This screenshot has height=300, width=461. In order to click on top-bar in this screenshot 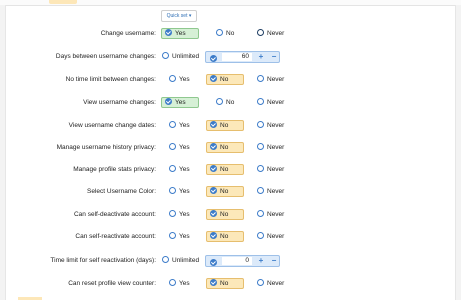, I will do `click(230, 3)`.